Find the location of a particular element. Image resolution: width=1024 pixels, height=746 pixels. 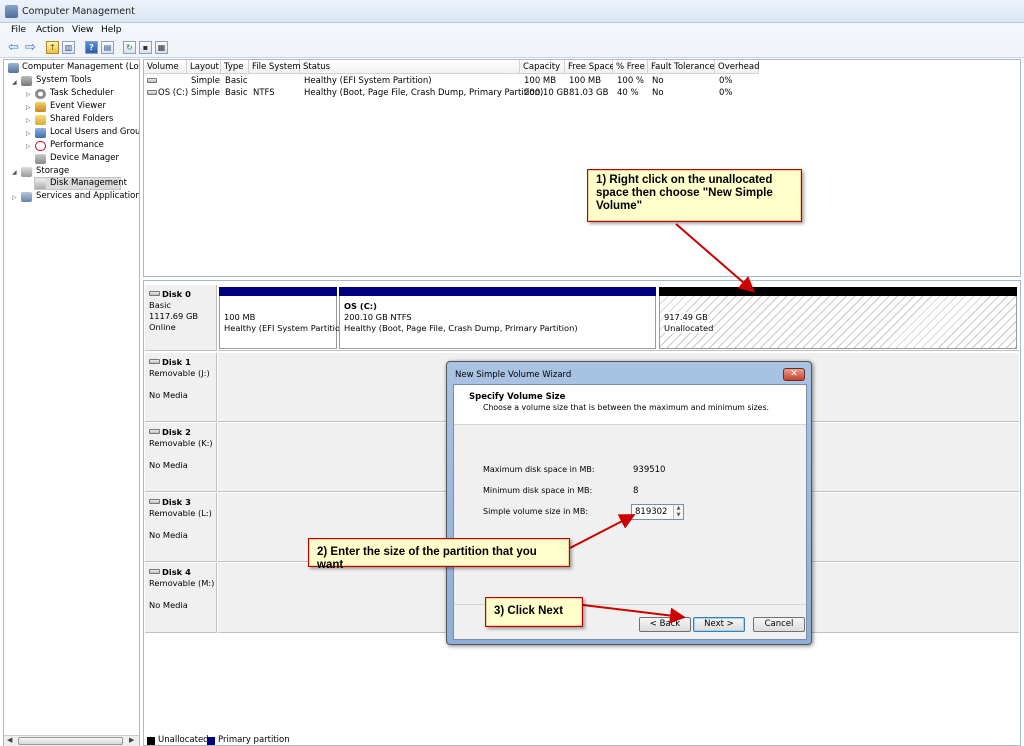

cancel-button: Cancel is located at coordinates (779, 624).